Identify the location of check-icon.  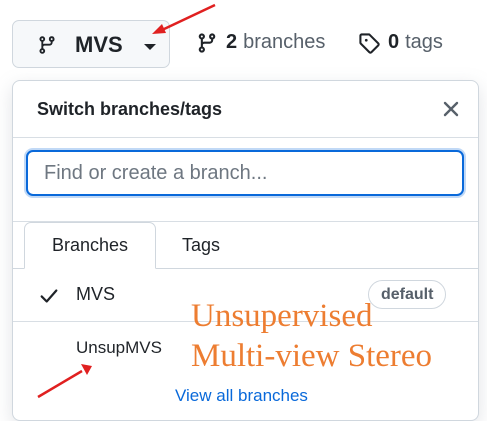
(49, 296).